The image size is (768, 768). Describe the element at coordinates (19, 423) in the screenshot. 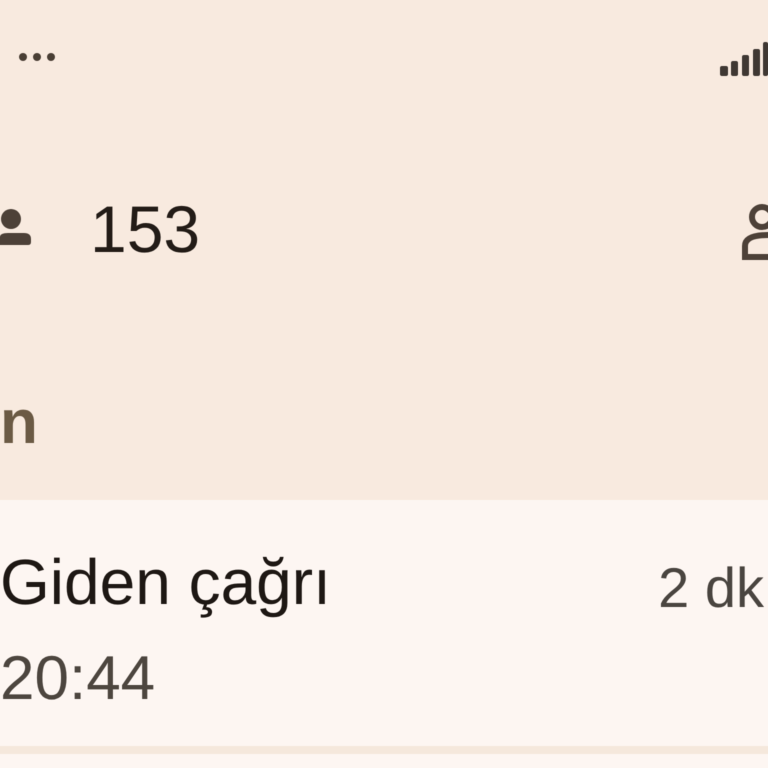

I see `section-title: n` at that location.